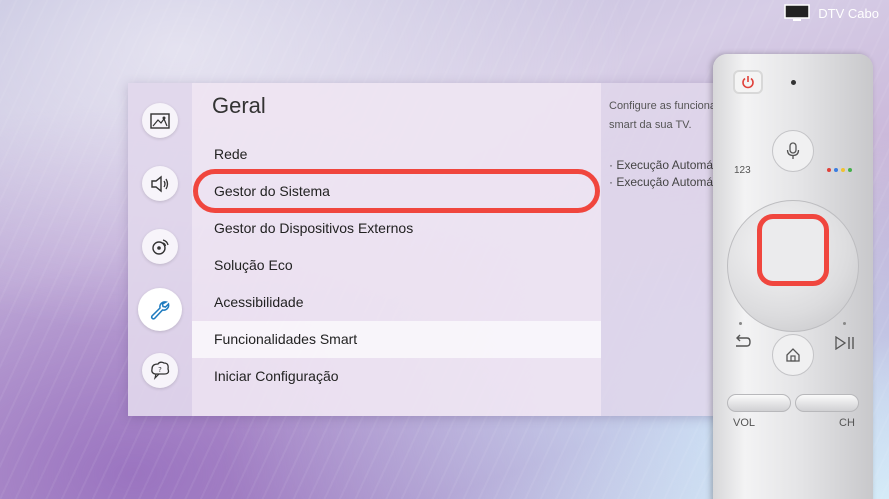 Image resolution: width=889 pixels, height=499 pixels. I want to click on category-general, so click(160, 309).